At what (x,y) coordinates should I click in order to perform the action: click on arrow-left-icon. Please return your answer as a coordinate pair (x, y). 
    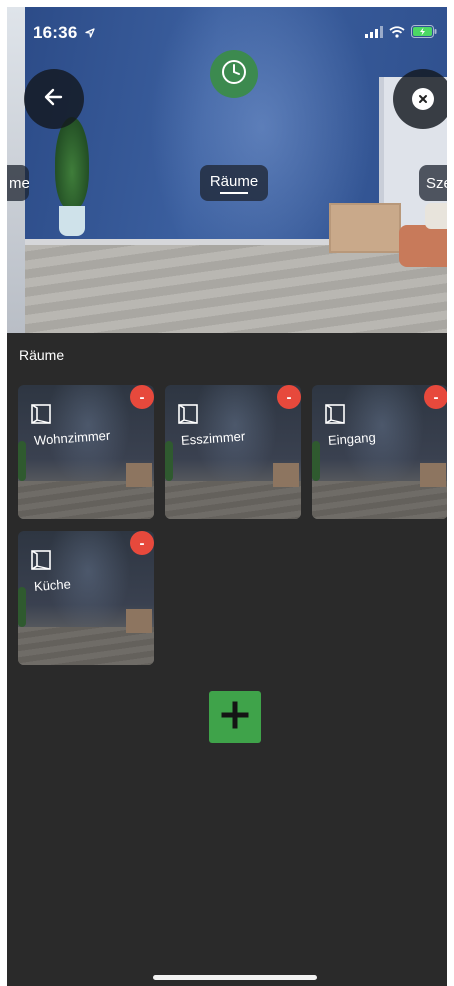
    Looking at the image, I should click on (54, 99).